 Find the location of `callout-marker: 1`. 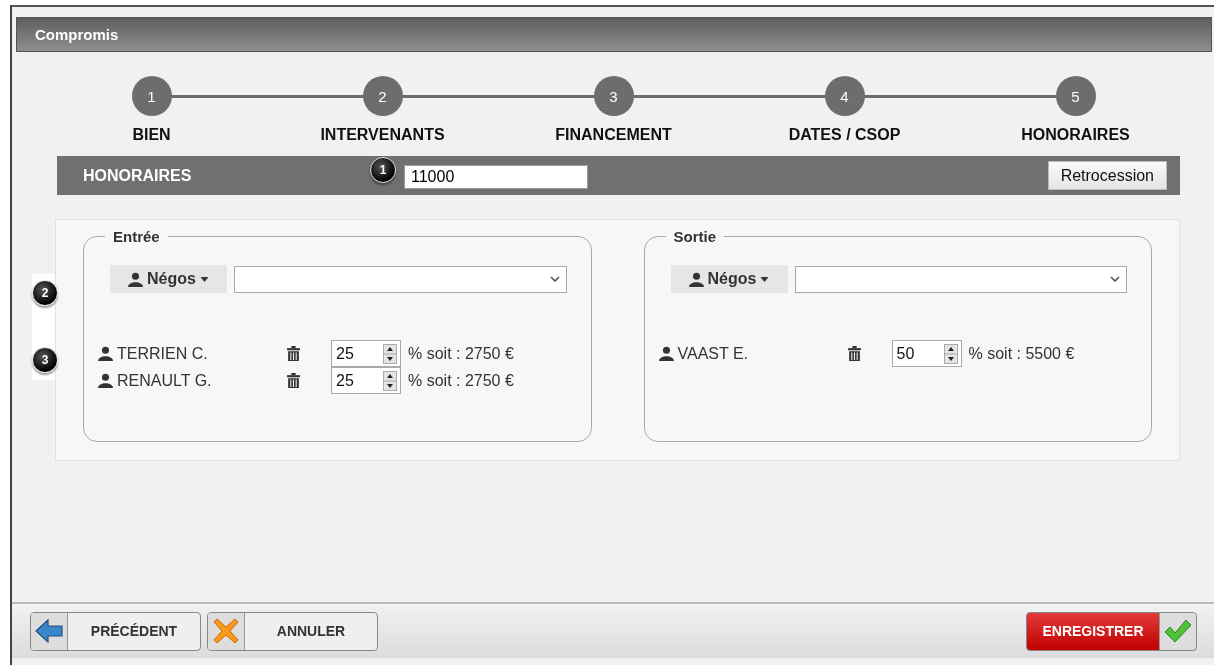

callout-marker: 1 is located at coordinates (383, 170).